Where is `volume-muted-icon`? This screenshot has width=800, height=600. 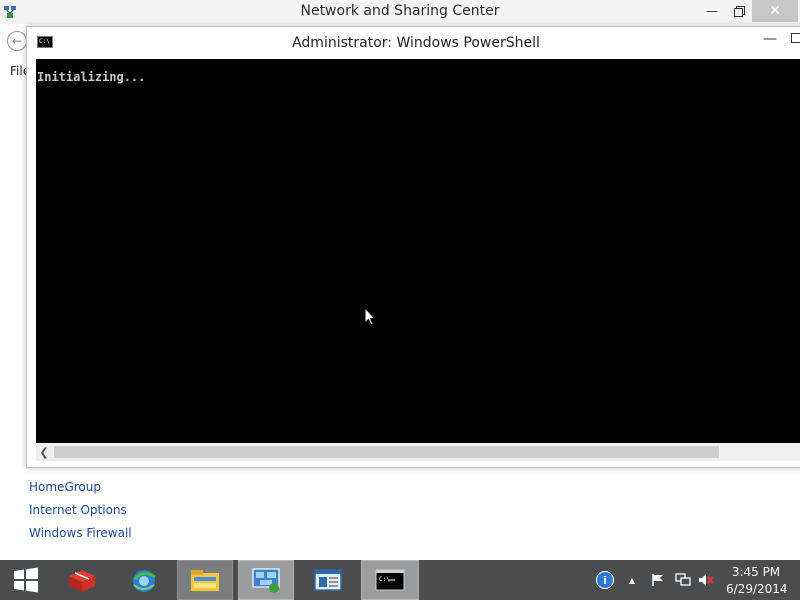 volume-muted-icon is located at coordinates (706, 580).